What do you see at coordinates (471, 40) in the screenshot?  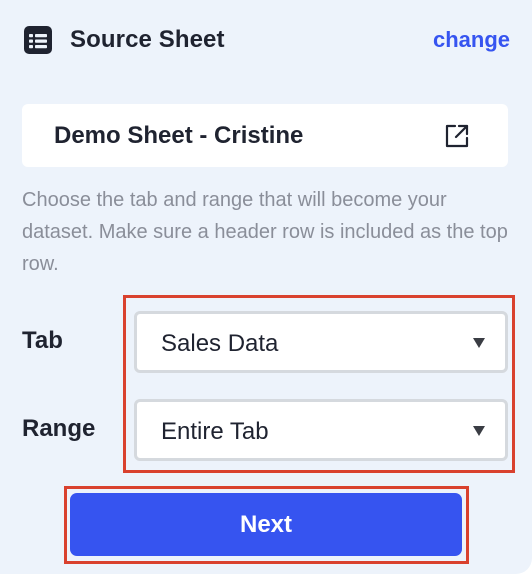 I see `change-link: change` at bounding box center [471, 40].